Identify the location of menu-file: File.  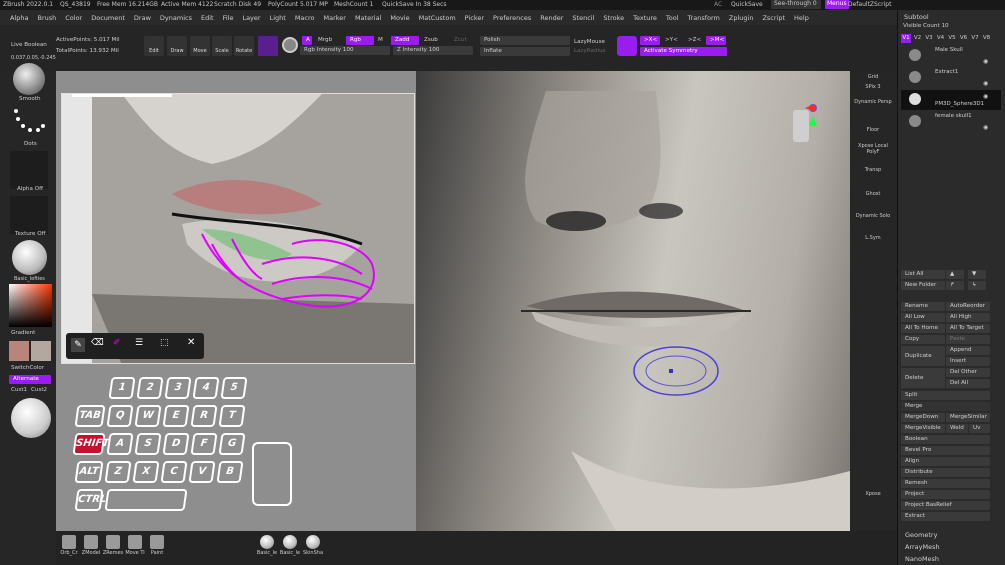
(228, 18).